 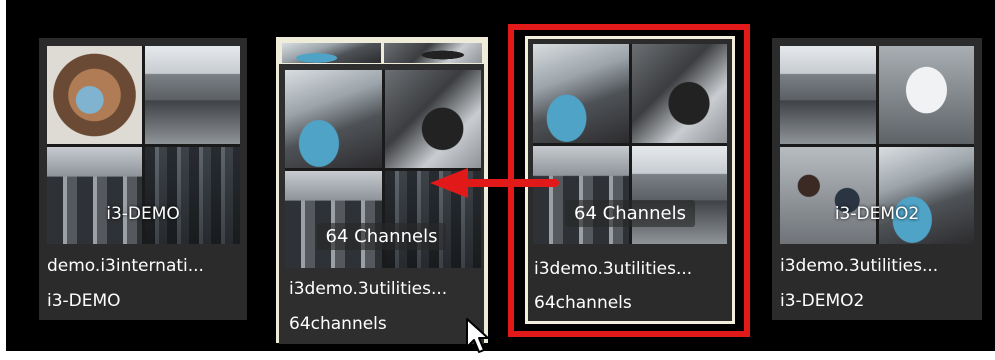 What do you see at coordinates (84, 301) in the screenshot?
I see `server-name: i3-DEMO` at bounding box center [84, 301].